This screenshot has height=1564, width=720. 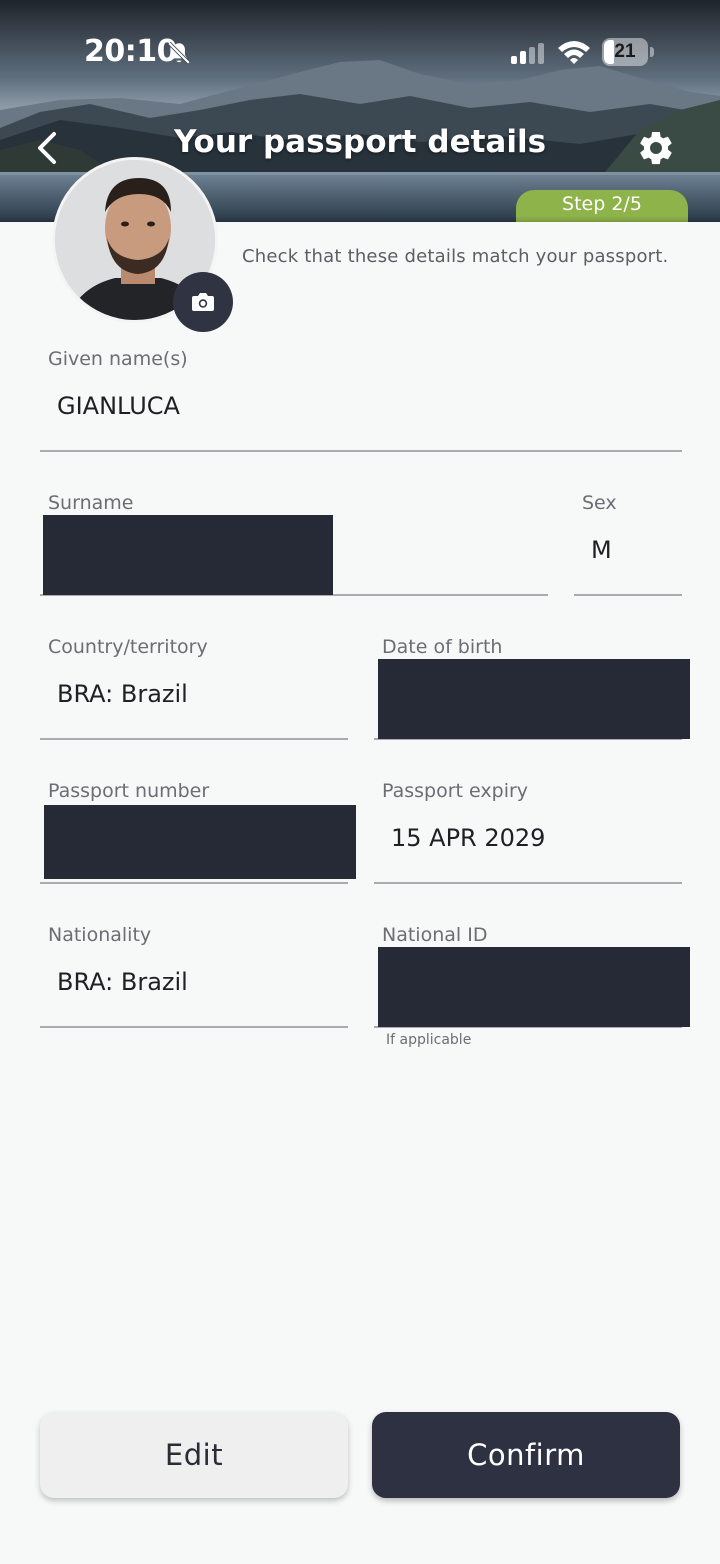 I want to click on national-id-redaction, so click(x=534, y=987).